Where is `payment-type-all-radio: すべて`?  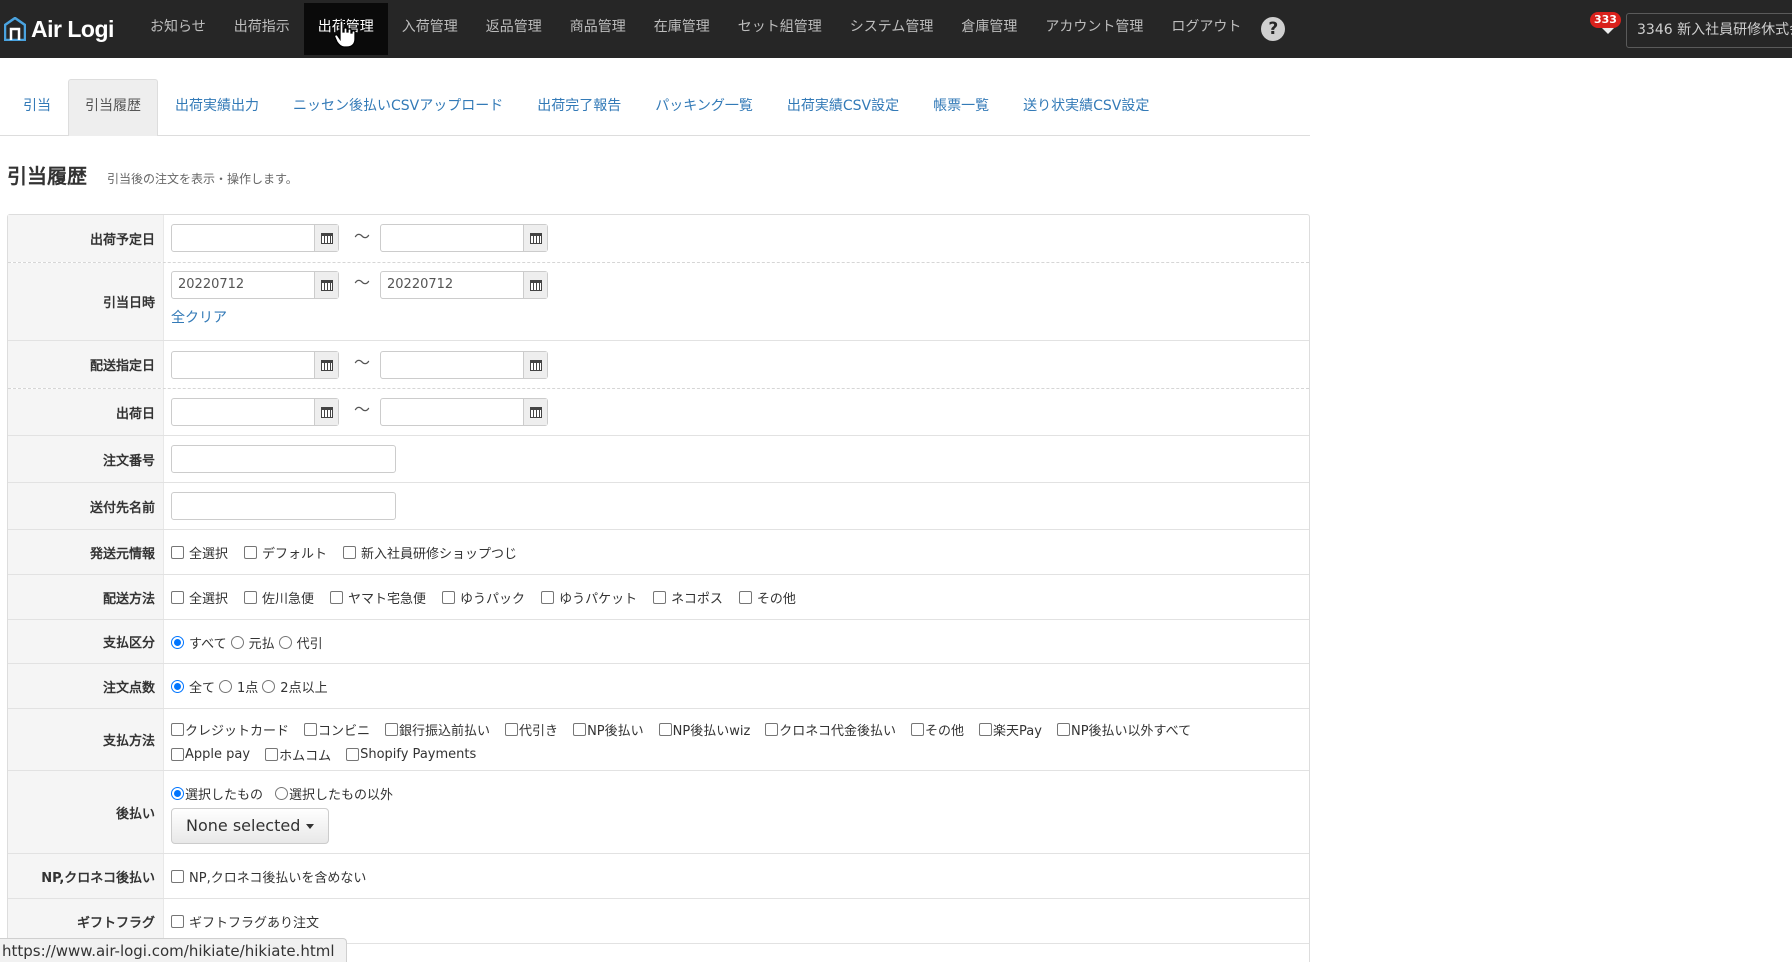 payment-type-all-radio: すべて is located at coordinates (199, 642).